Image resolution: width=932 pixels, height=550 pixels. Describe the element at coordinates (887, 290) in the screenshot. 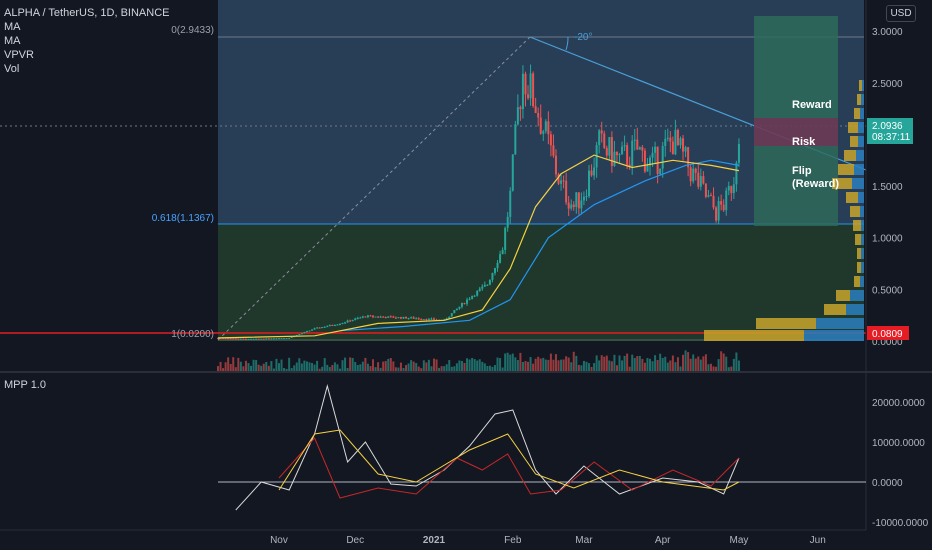

I see `price-tick-label: 0.5000` at that location.